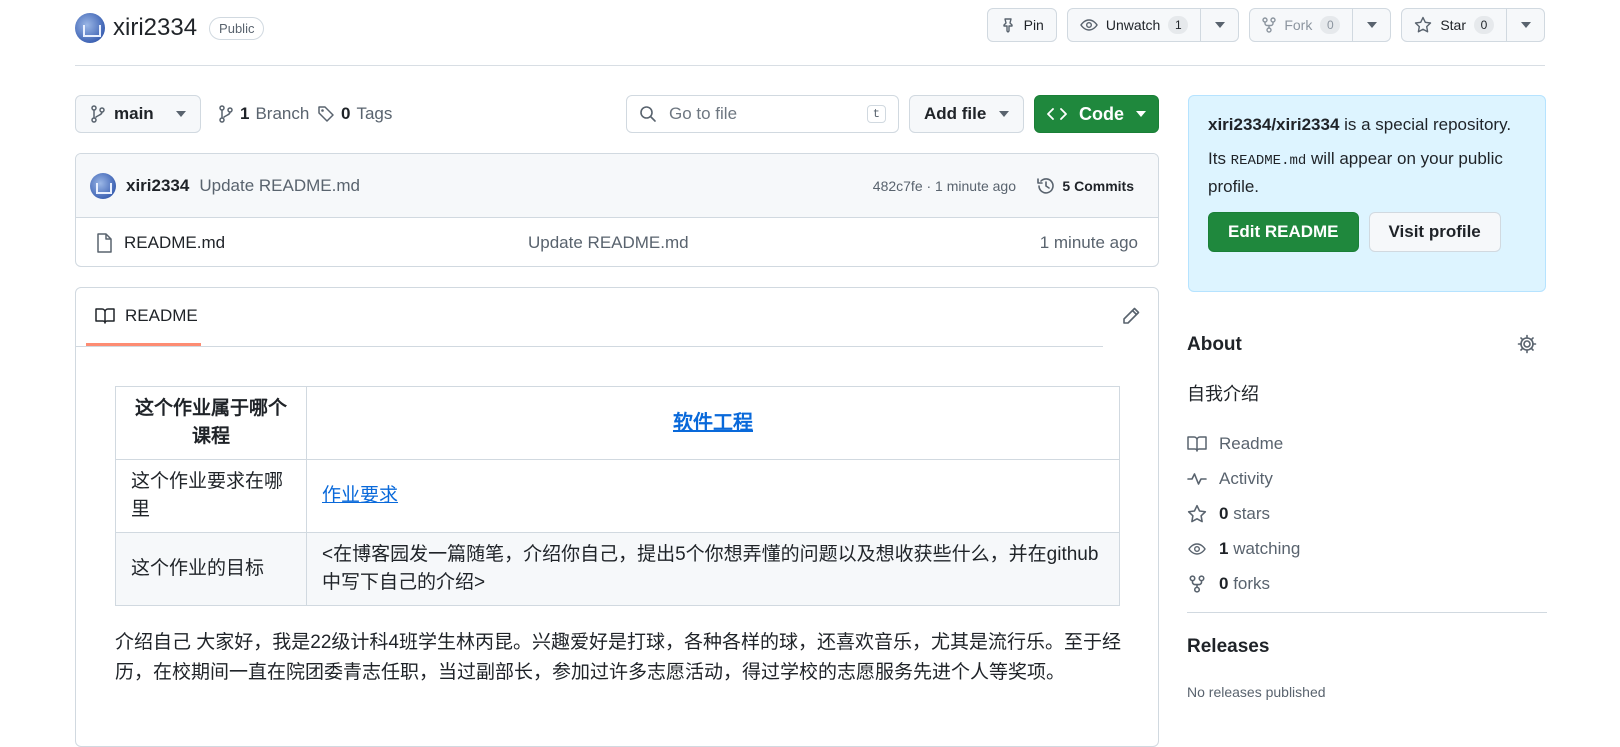 This screenshot has height=747, width=1620. What do you see at coordinates (1367, 232) in the screenshot?
I see `special-actions: Edit README Visit profile` at bounding box center [1367, 232].